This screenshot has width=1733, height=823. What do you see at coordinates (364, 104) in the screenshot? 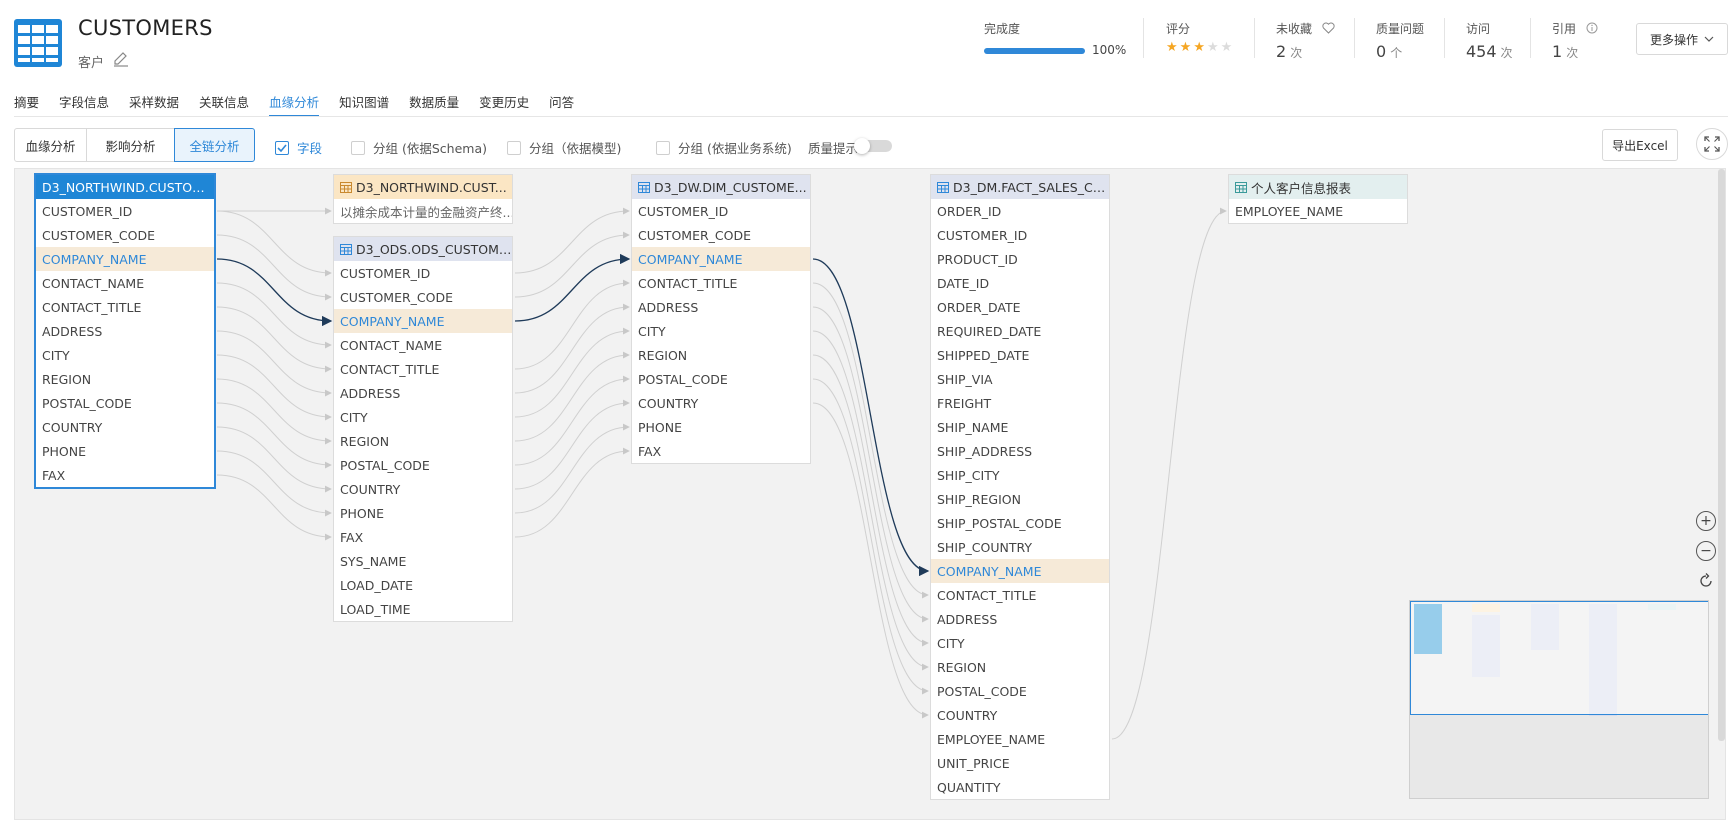
I see `tab-5: 知识图谱` at bounding box center [364, 104].